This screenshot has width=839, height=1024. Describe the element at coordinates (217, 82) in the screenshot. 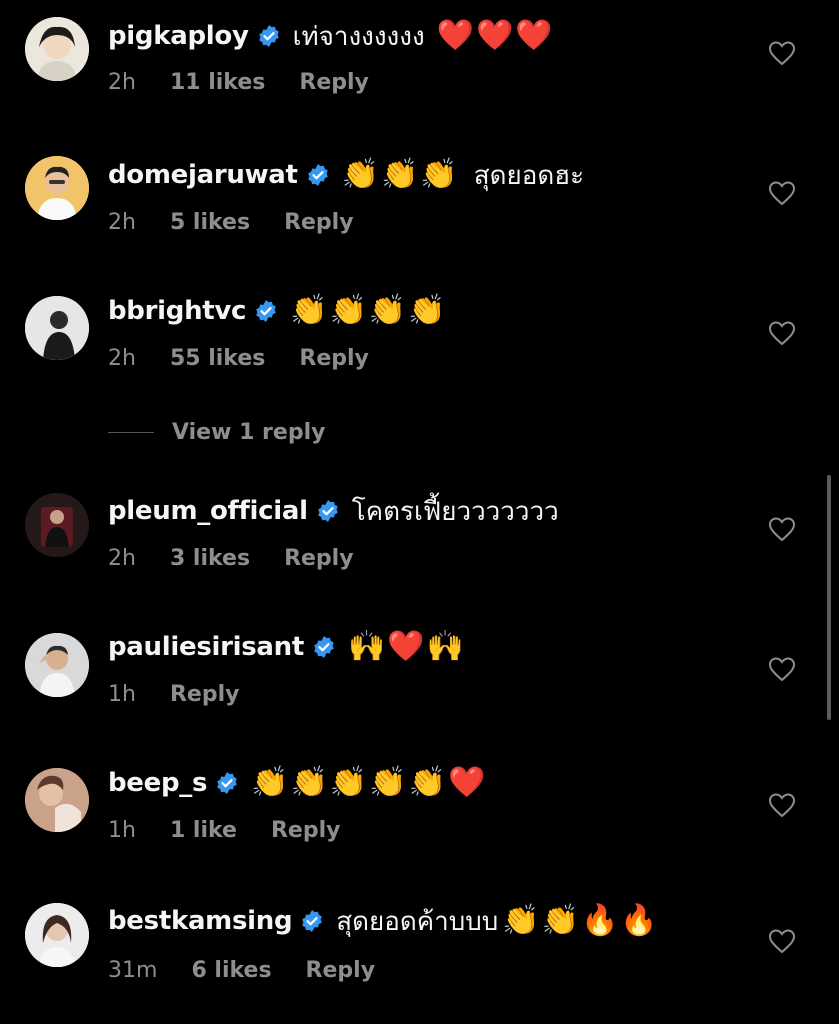

I see `like-count: 11 likes` at that location.